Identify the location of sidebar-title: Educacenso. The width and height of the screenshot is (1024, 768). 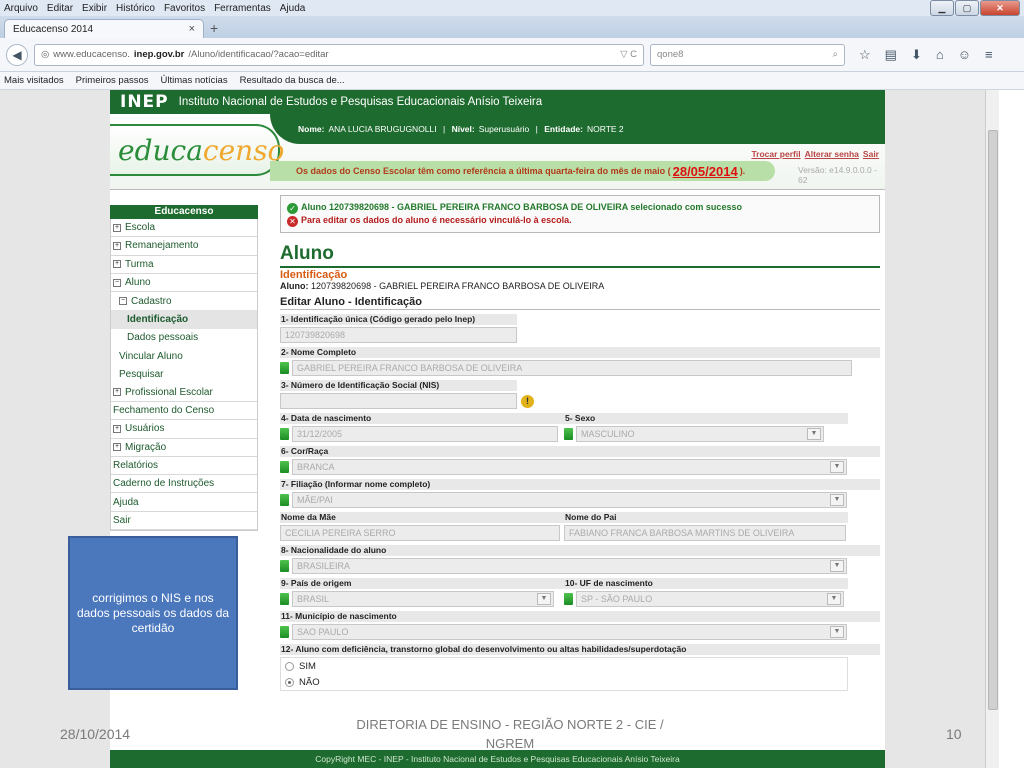
(184, 212).